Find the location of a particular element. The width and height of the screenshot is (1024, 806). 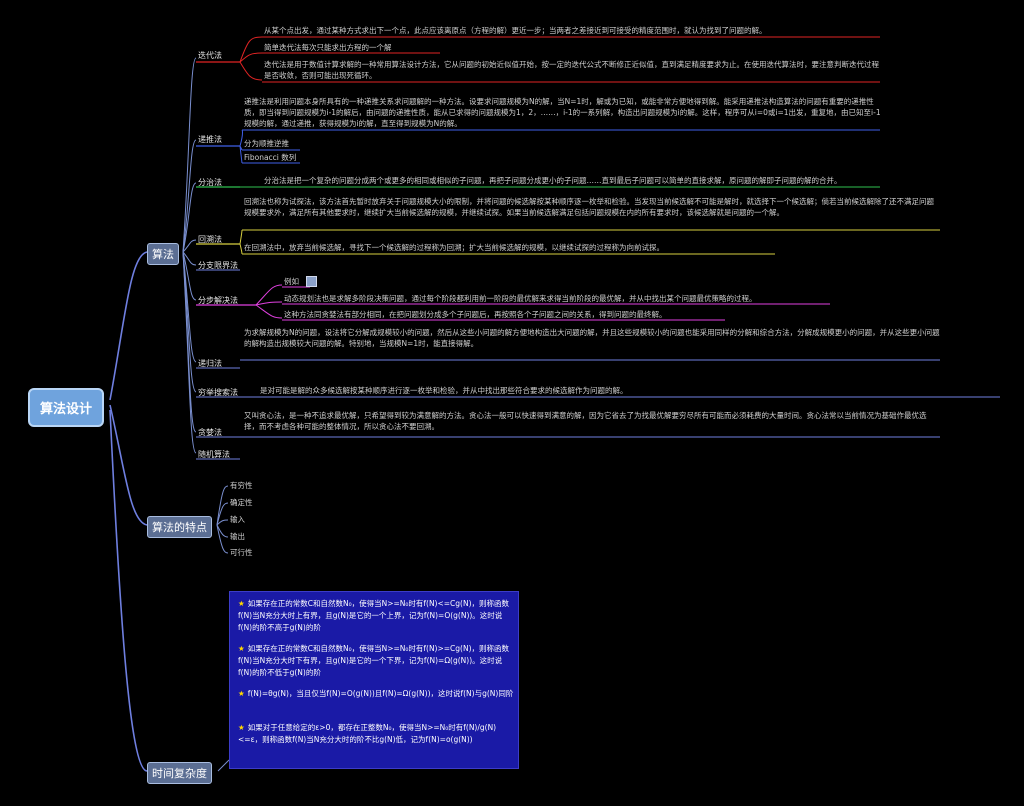

method-recursive: 递归法 is located at coordinates (210, 363).